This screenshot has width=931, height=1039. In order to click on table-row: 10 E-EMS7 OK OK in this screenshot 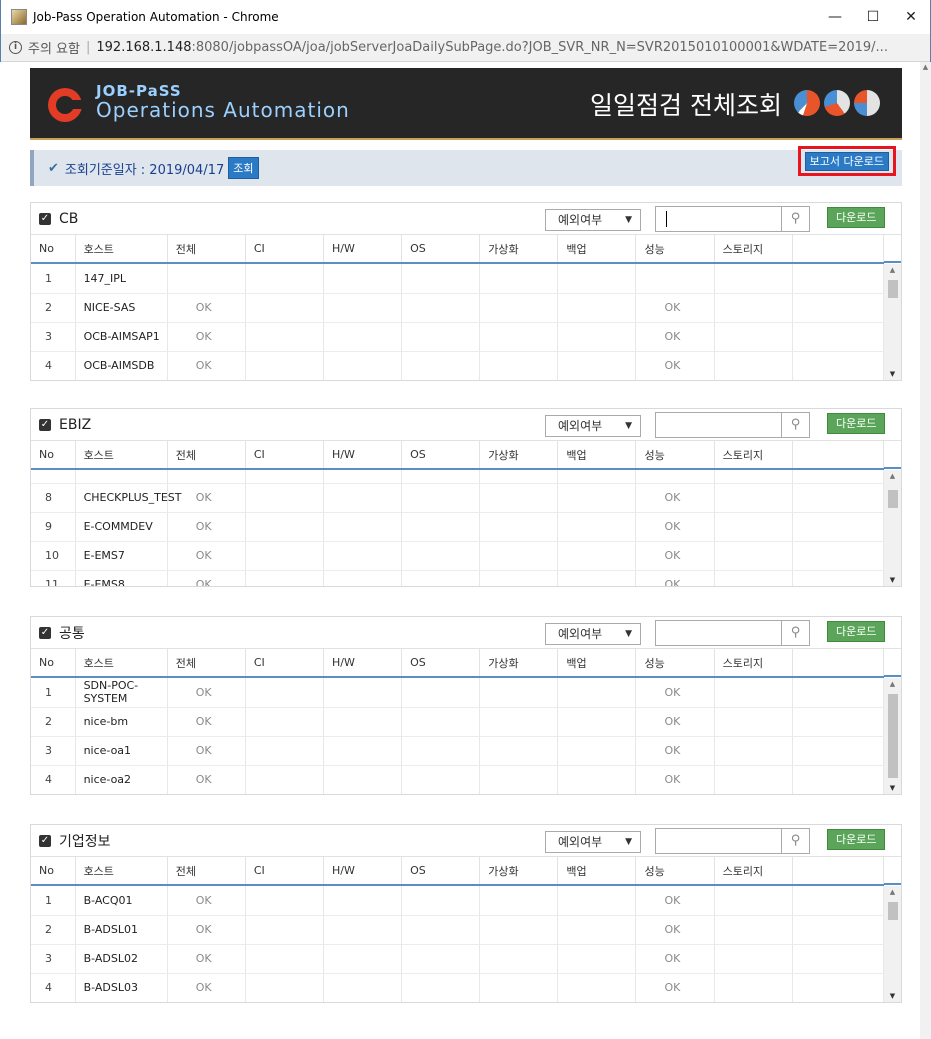, I will do `click(458, 556)`.